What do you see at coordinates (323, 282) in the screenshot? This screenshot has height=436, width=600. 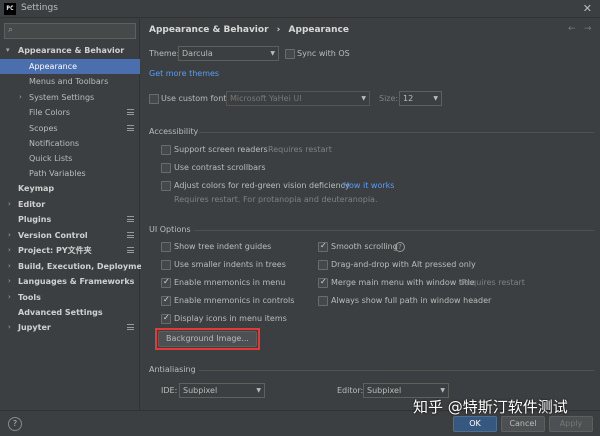 I see `merge-main-menu-checkbox` at bounding box center [323, 282].